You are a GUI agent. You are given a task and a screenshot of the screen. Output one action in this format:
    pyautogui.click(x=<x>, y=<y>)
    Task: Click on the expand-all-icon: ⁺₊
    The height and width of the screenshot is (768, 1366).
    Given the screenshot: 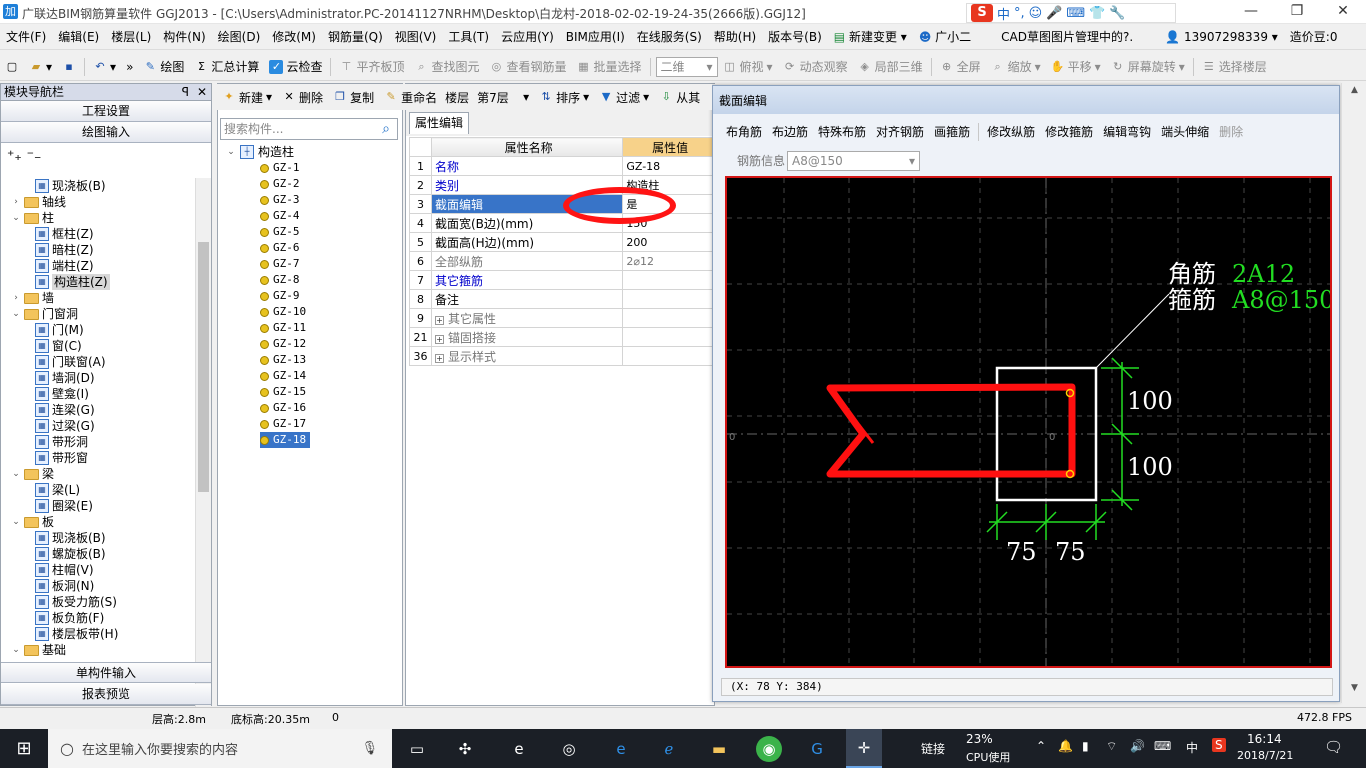 What is the action you would take?
    pyautogui.click(x=14, y=156)
    